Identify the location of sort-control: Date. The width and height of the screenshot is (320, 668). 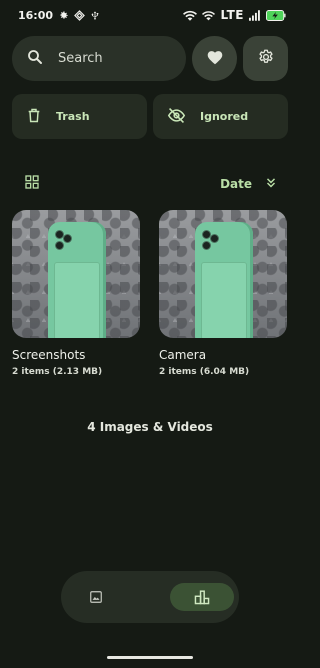
(249, 184).